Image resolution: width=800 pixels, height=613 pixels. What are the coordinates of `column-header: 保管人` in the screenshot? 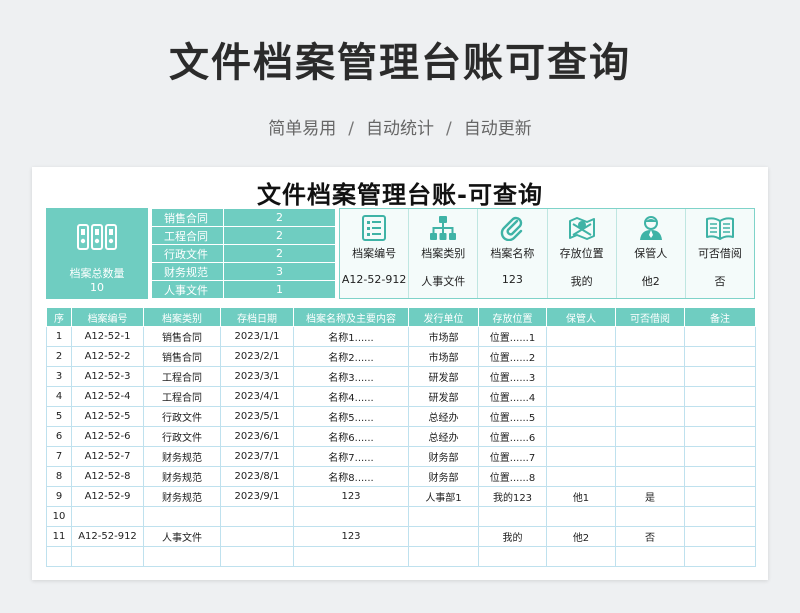 It's located at (581, 317).